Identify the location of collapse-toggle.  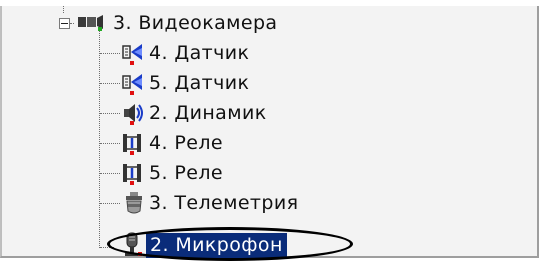
(64, 23).